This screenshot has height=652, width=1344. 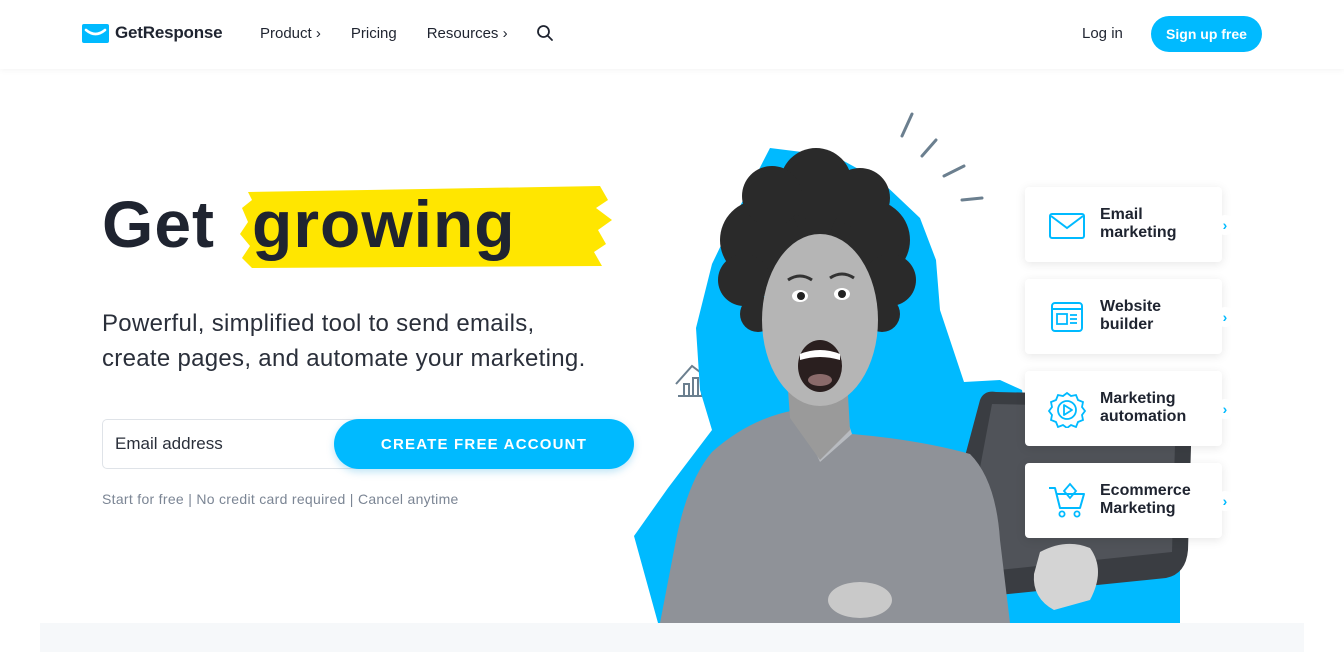 I want to click on login-link: Log in, so click(x=1102, y=33).